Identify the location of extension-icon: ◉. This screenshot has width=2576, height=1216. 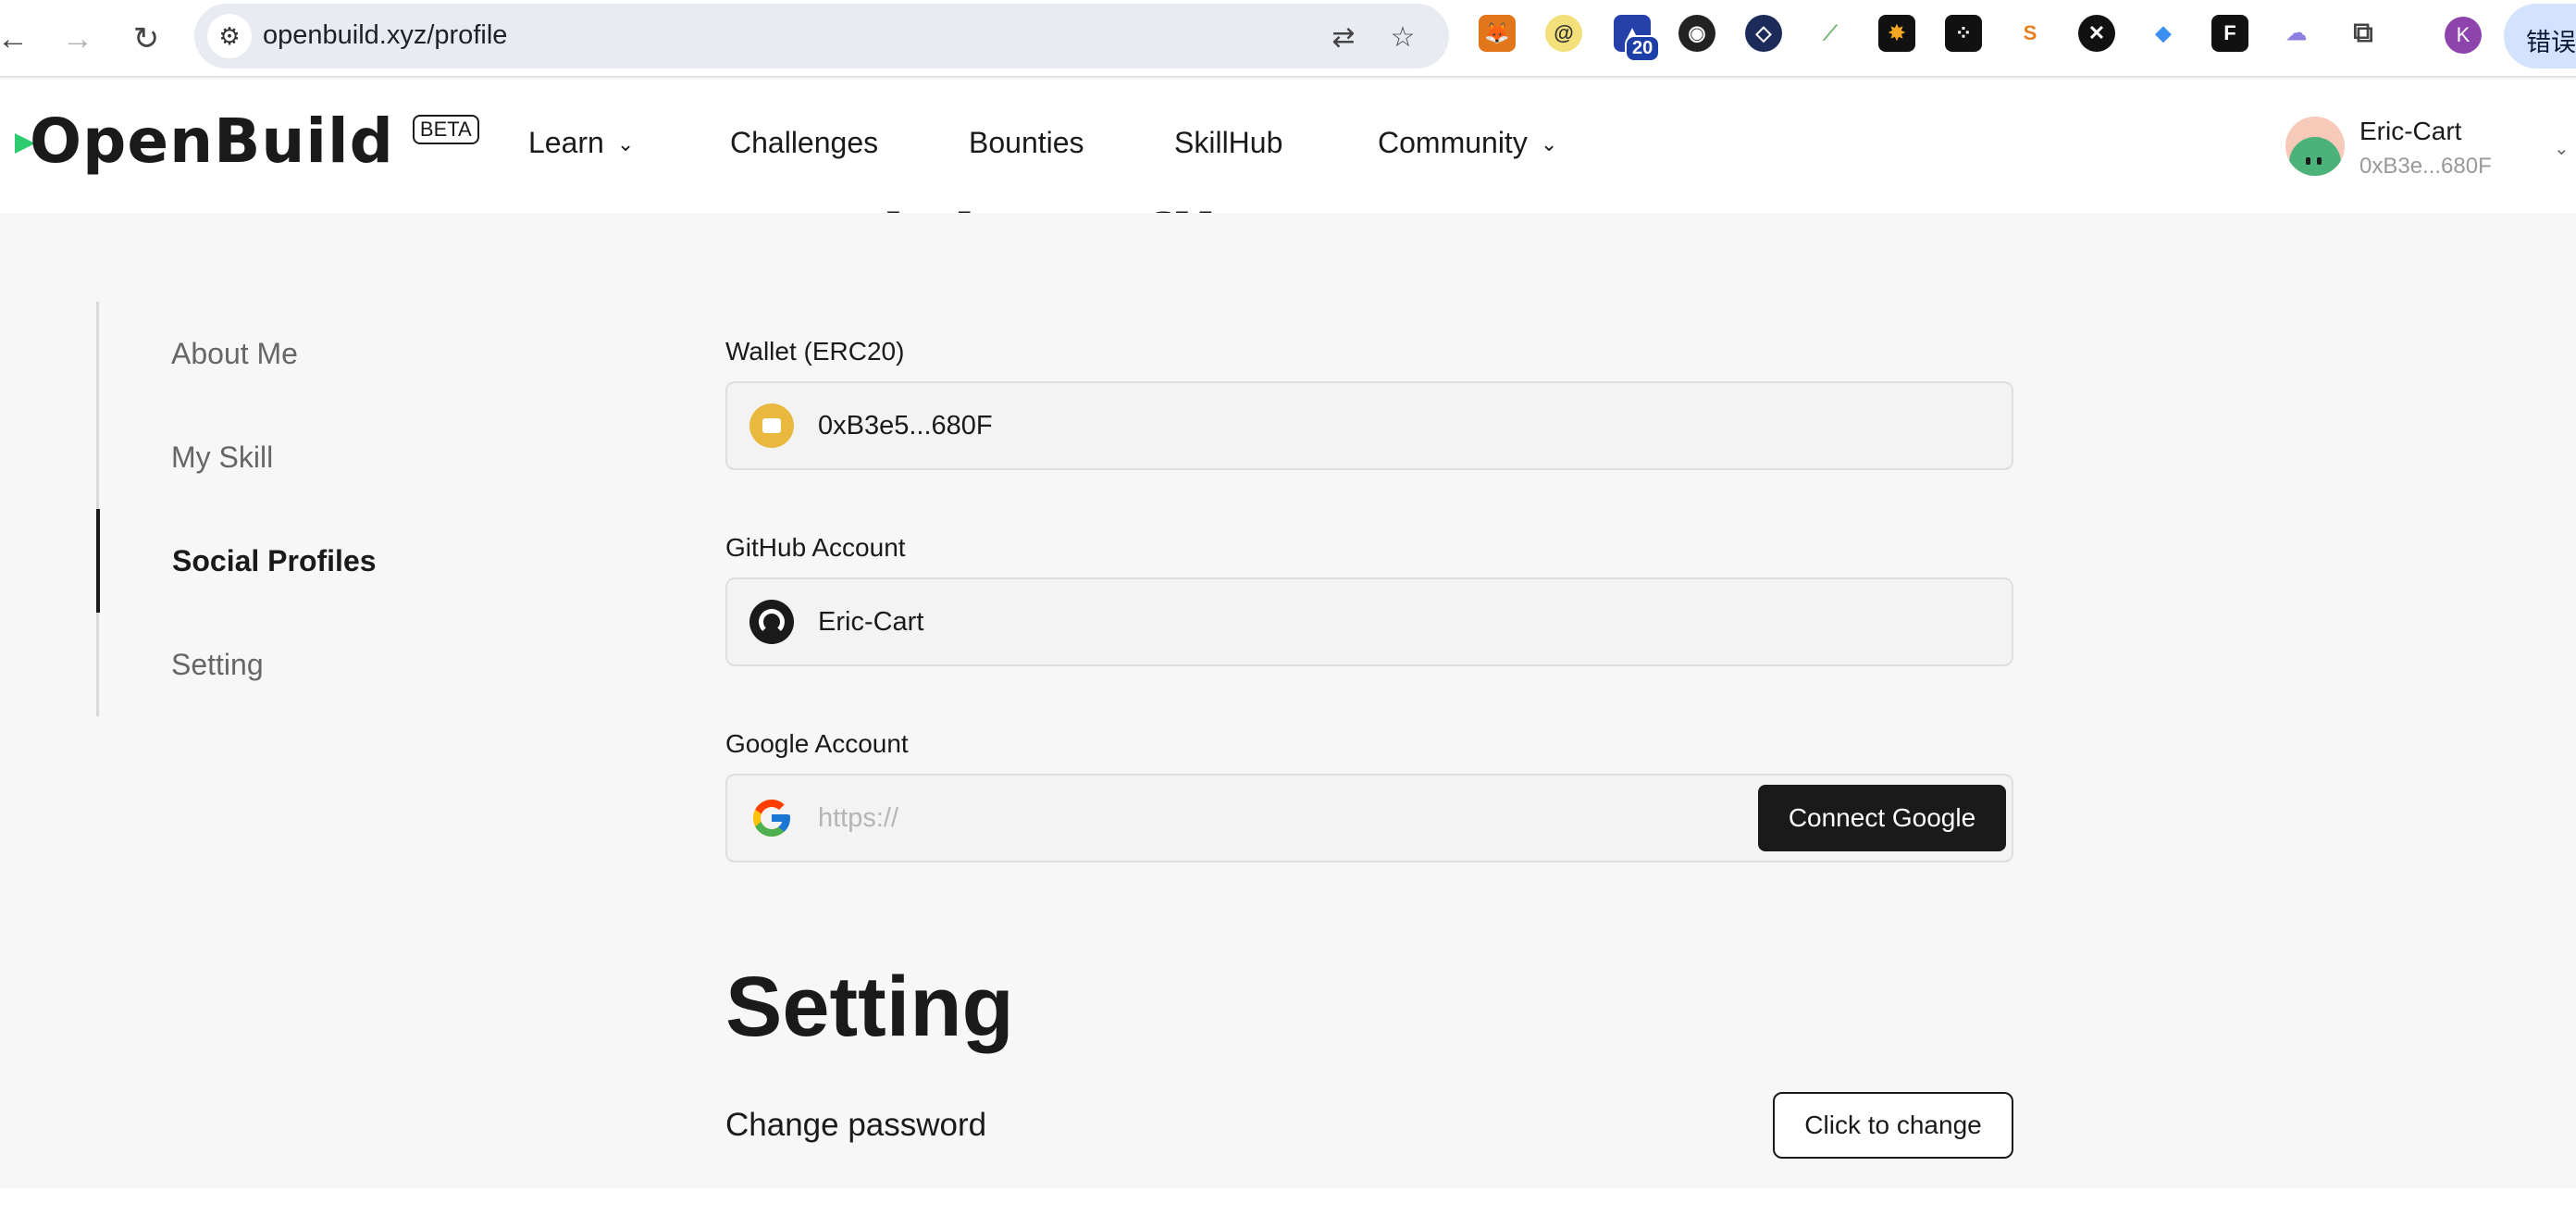
(1696, 33).